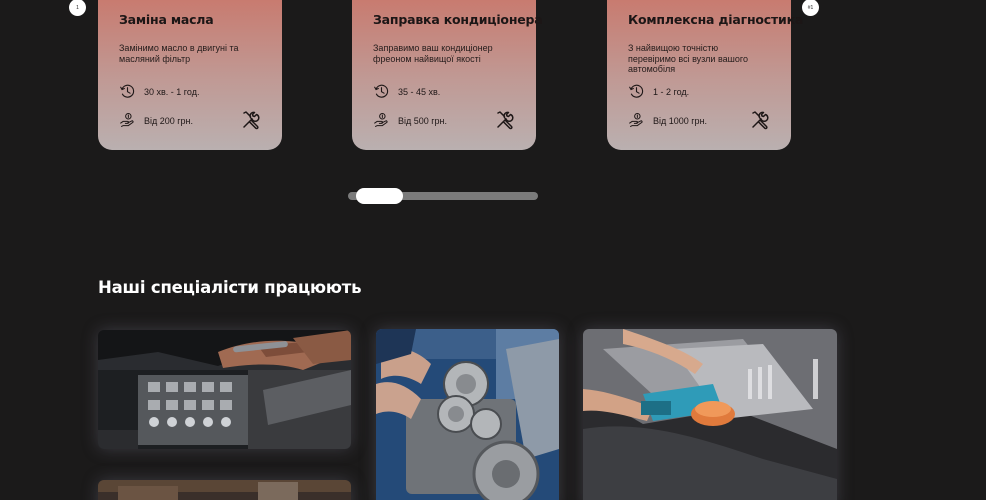 Image resolution: width=986 pixels, height=500 pixels. I want to click on carousel-prev-button: 1, so click(77, 8).